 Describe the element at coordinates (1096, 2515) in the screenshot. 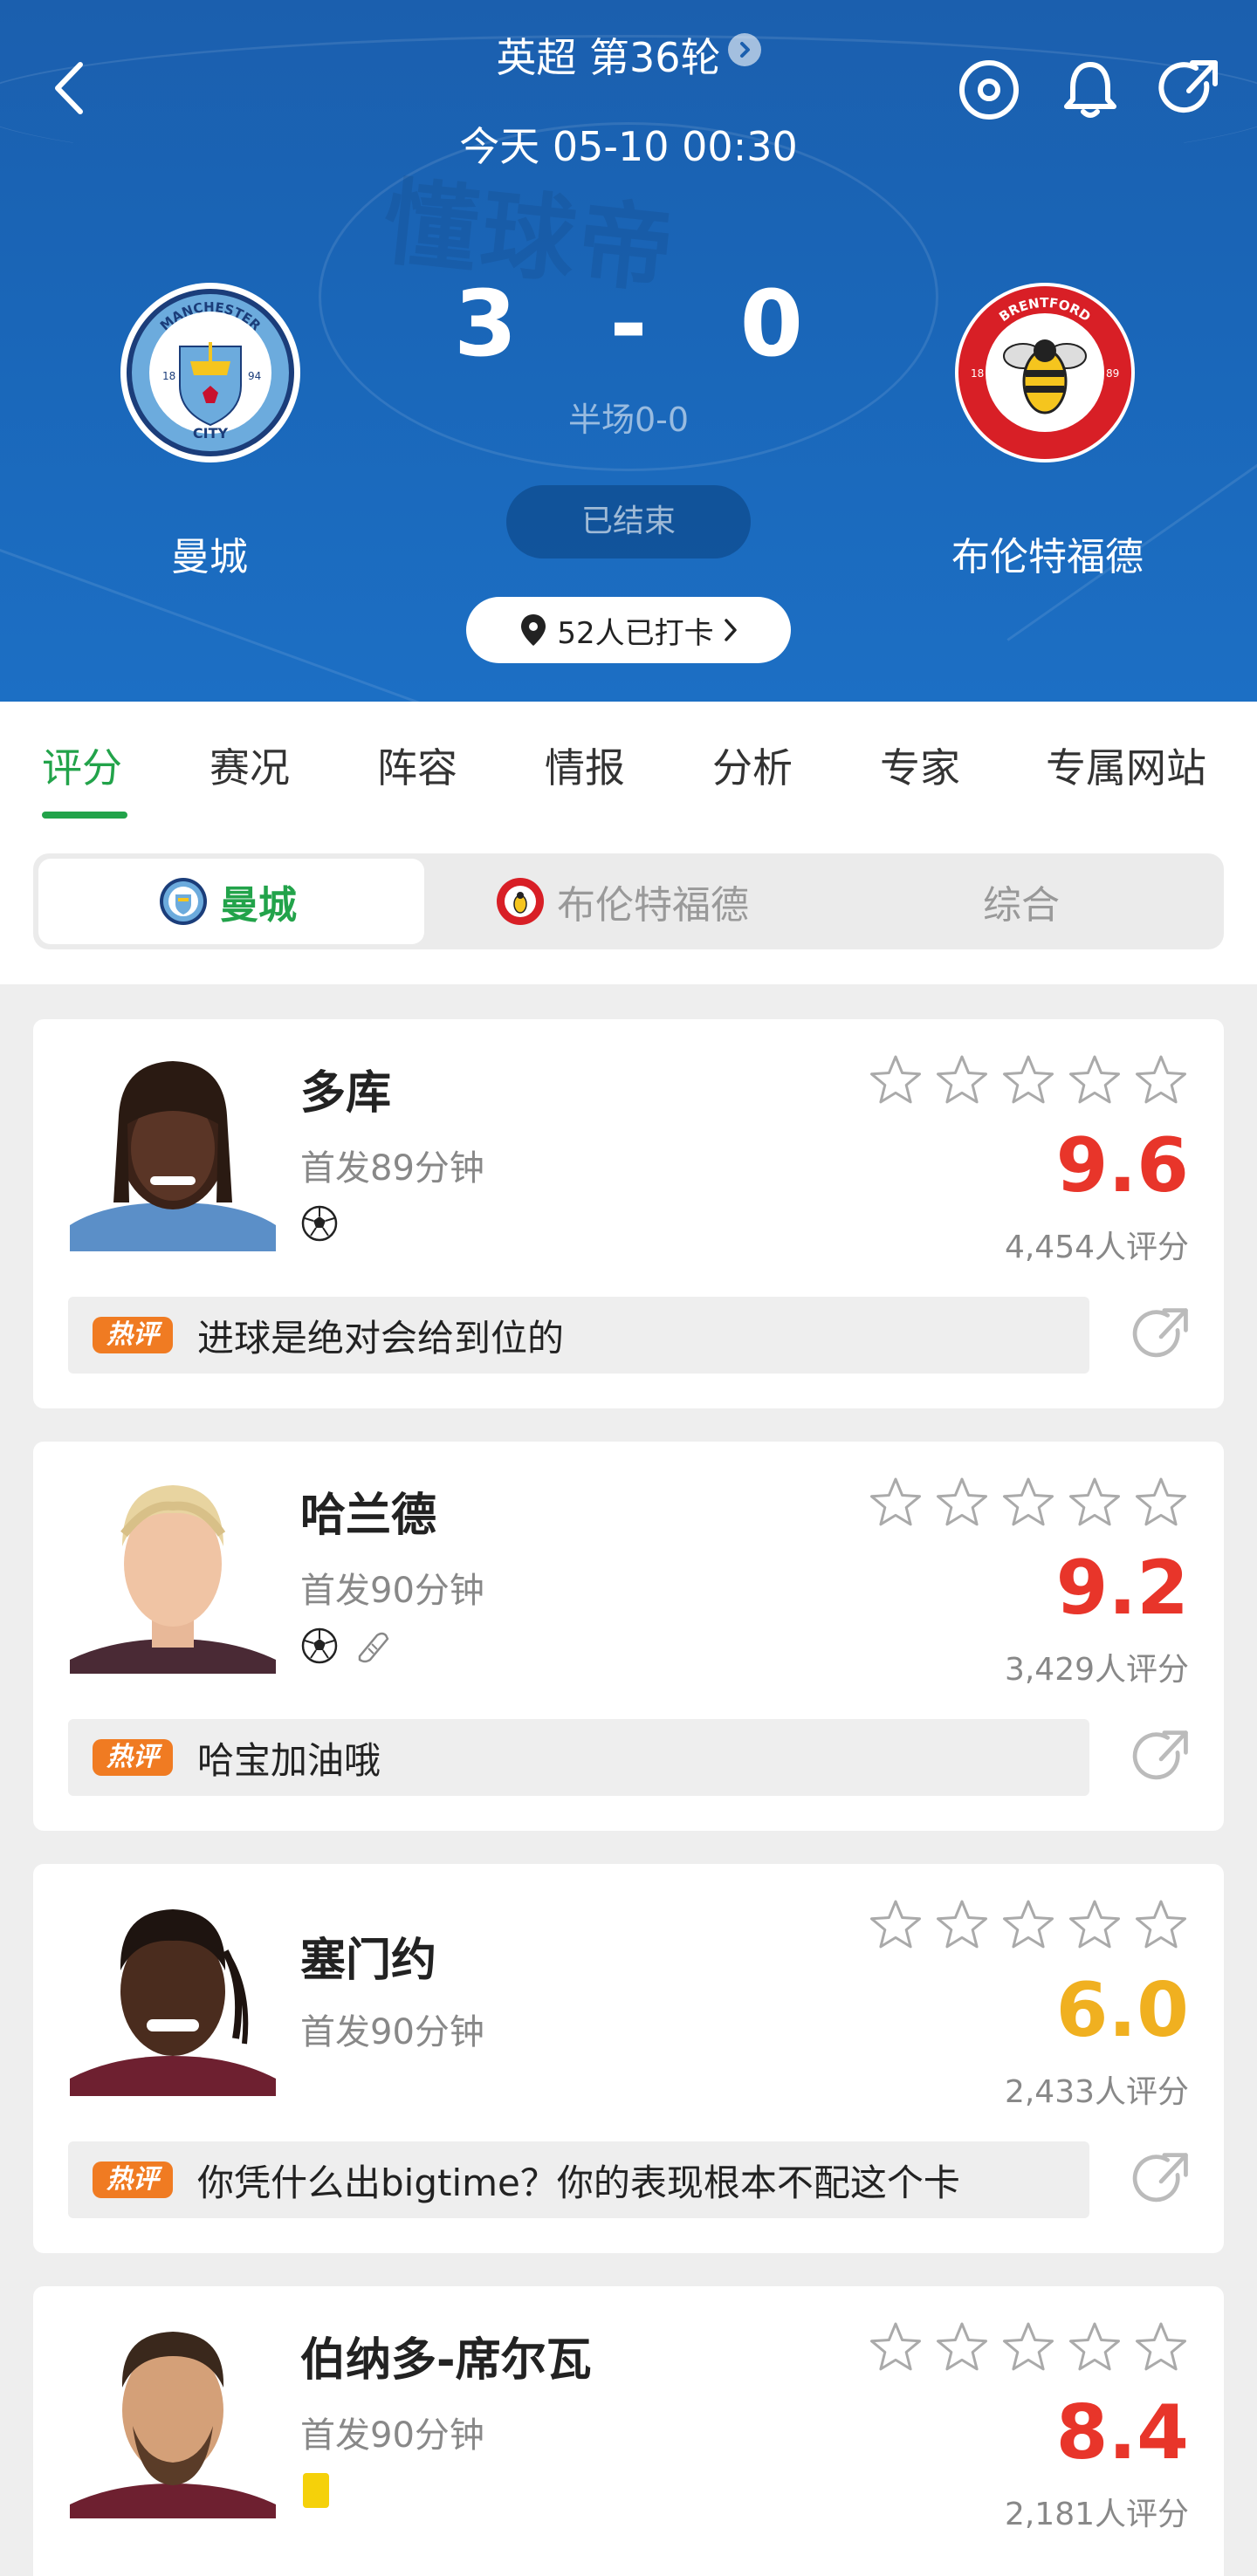

I see `rating-count: 2,181人评分` at that location.